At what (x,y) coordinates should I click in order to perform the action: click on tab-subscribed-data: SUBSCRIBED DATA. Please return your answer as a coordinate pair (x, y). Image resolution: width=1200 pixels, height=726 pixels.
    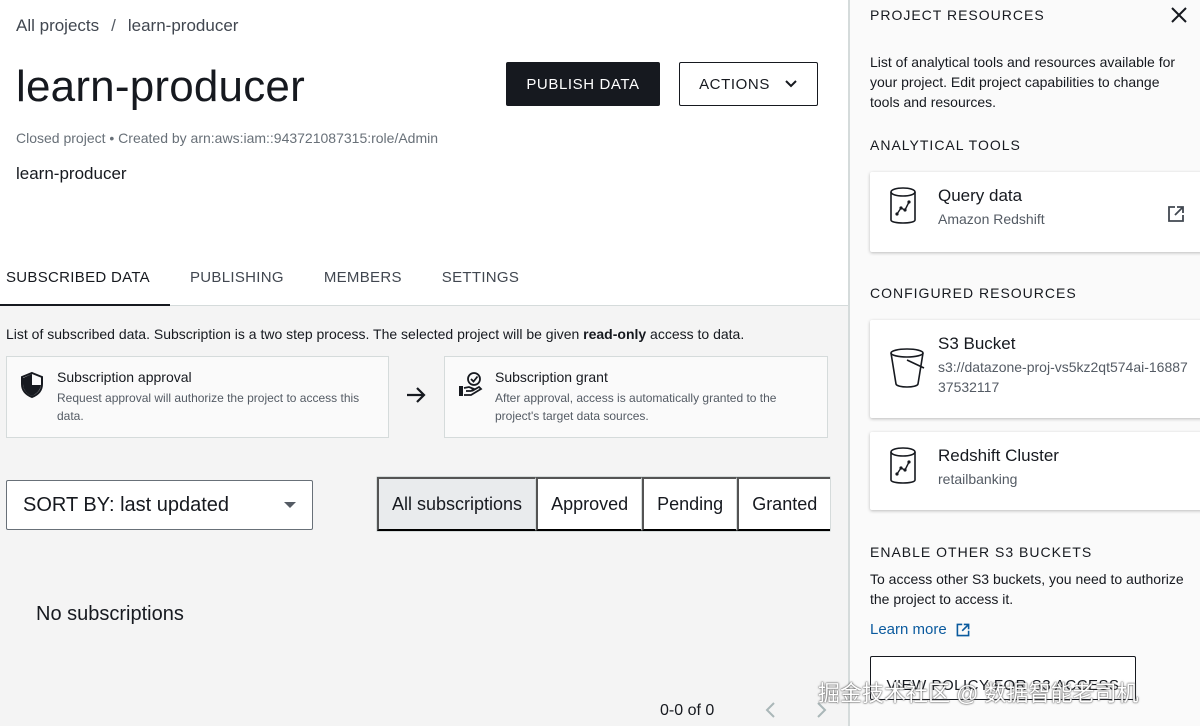
    Looking at the image, I should click on (85, 284).